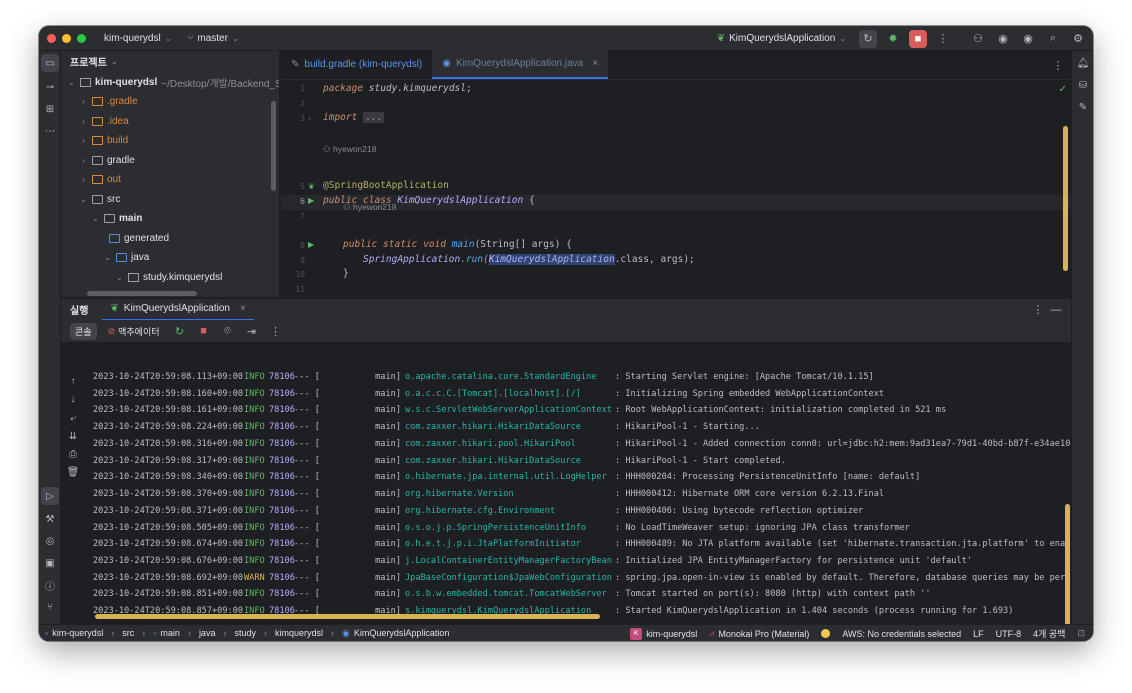  Describe the element at coordinates (1083, 63) in the screenshot. I see `notifications-icon: 🔔︎` at that location.